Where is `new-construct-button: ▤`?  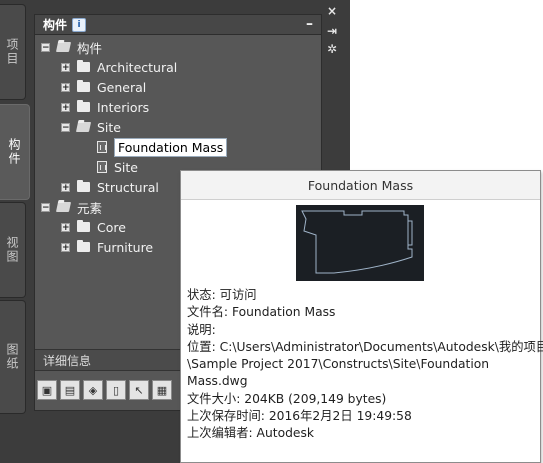 new-construct-button: ▤ is located at coordinates (70, 390).